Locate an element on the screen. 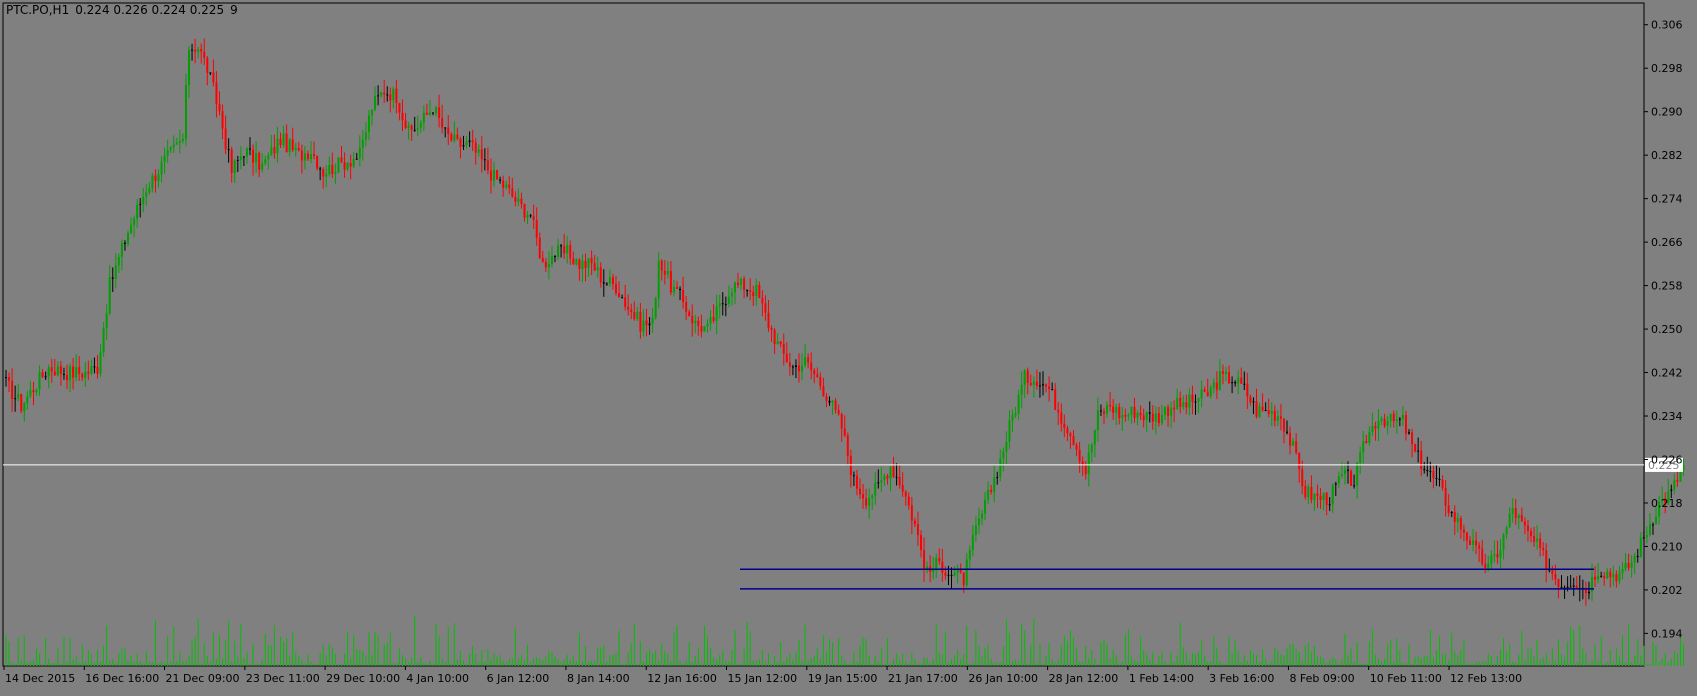 This screenshot has width=1697, height=696. x-tick-label: 8 Feb 09:00 is located at coordinates (1321, 678).